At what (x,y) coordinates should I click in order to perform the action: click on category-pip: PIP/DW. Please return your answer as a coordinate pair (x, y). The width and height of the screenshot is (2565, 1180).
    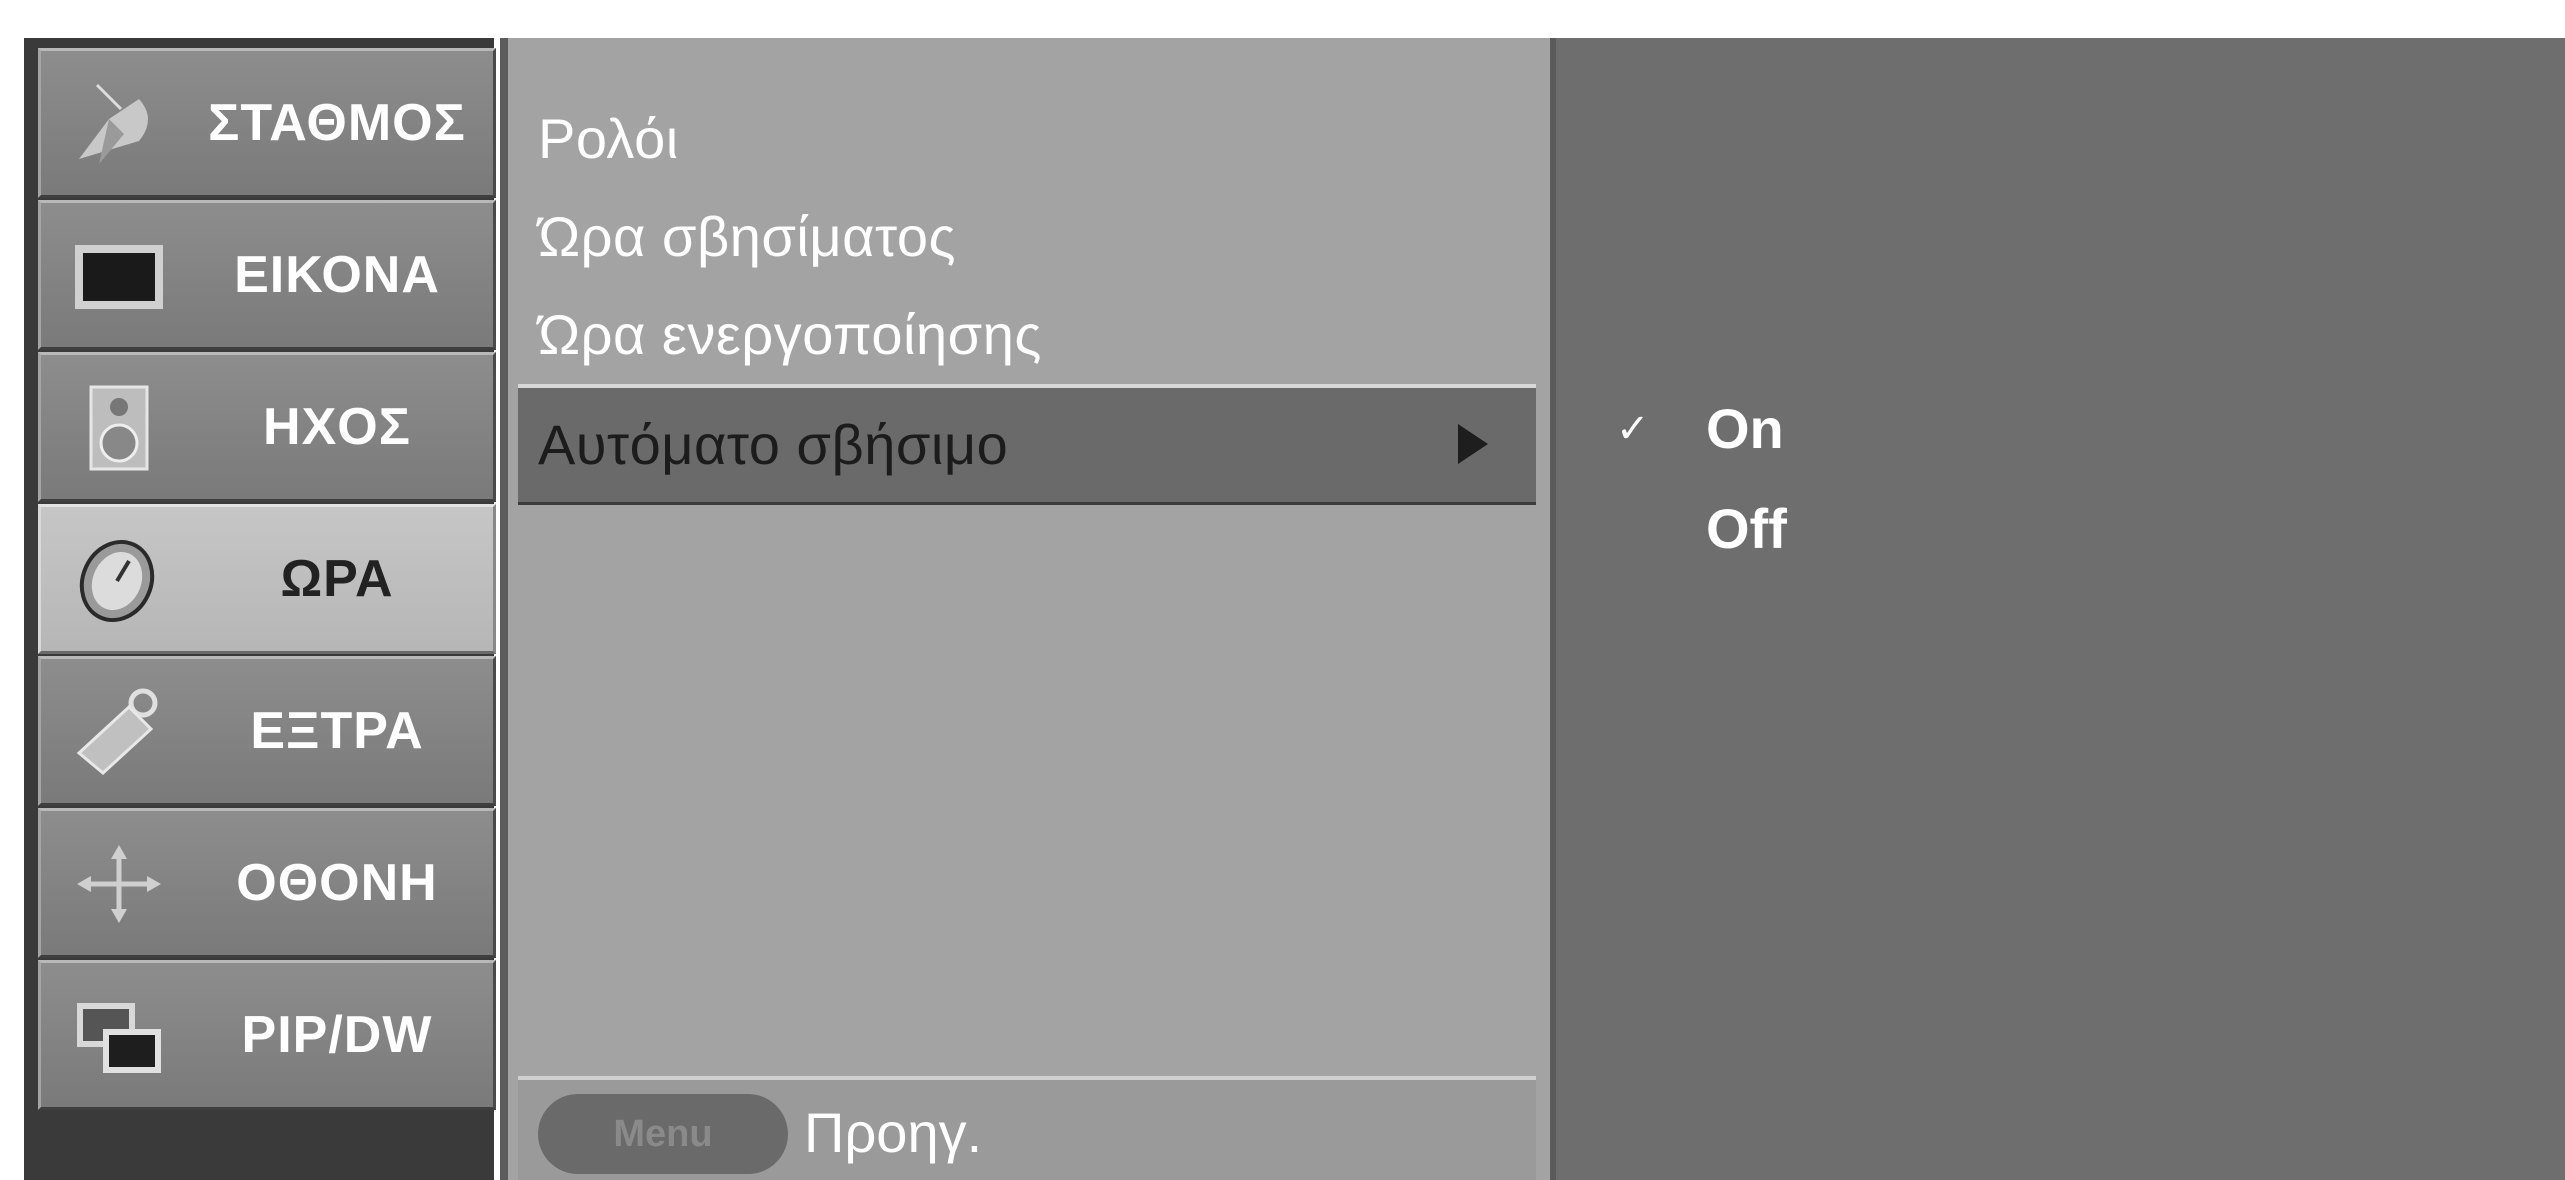
    Looking at the image, I should click on (267, 1035).